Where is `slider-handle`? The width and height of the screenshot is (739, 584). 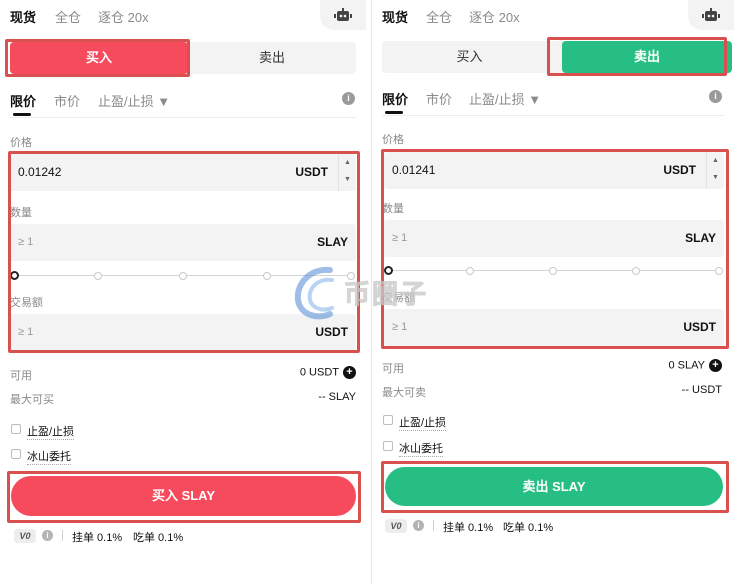 slider-handle is located at coordinates (14, 275).